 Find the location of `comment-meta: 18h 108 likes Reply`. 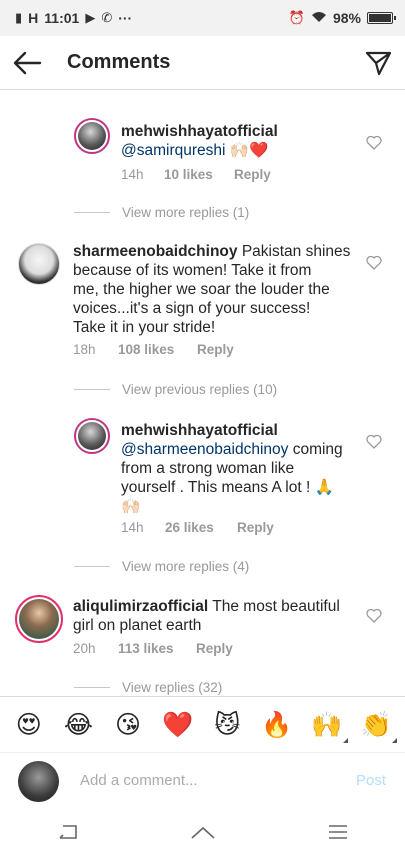

comment-meta: 18h 108 likes Reply is located at coordinates (153, 349).